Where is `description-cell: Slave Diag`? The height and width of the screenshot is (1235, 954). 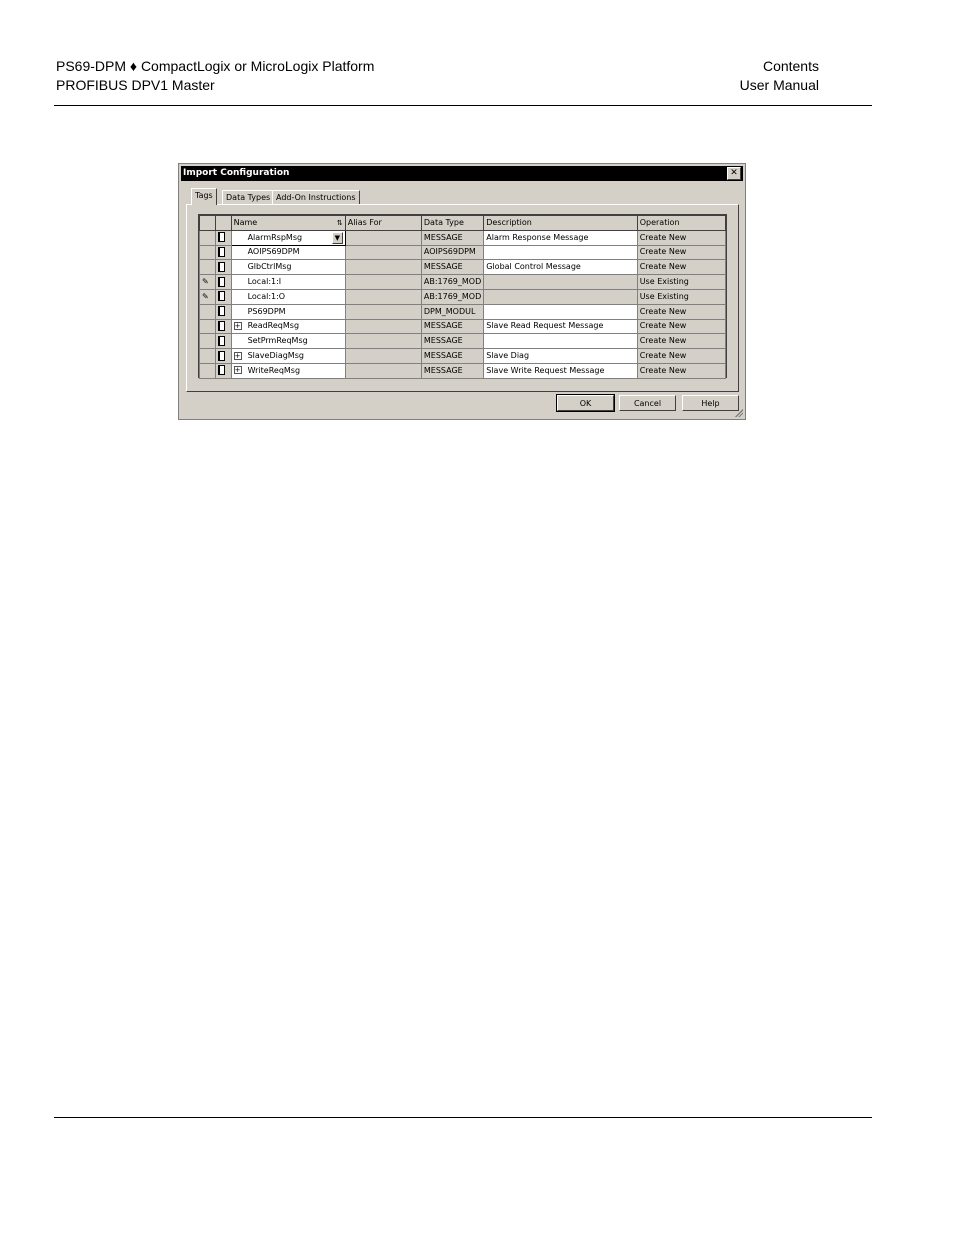 description-cell: Slave Diag is located at coordinates (560, 356).